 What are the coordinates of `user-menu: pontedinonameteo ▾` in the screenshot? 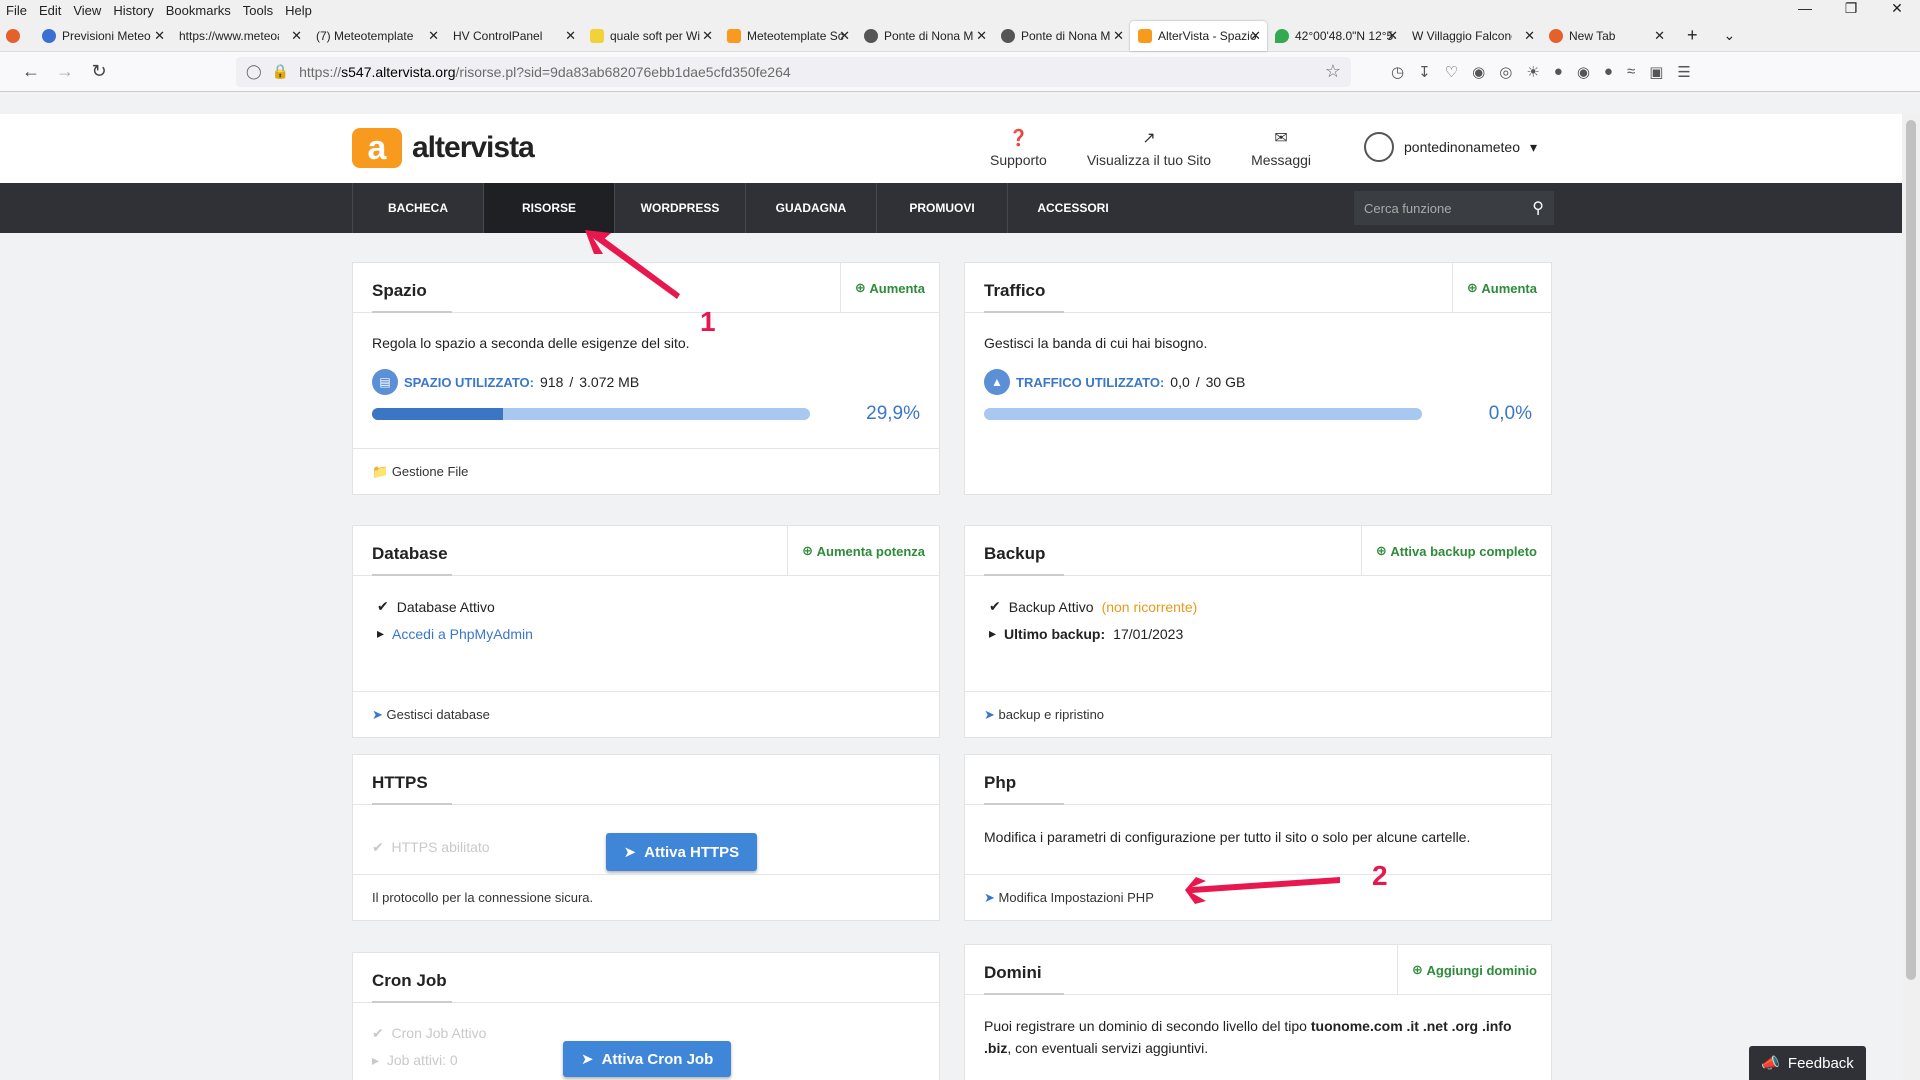 It's located at (1450, 147).